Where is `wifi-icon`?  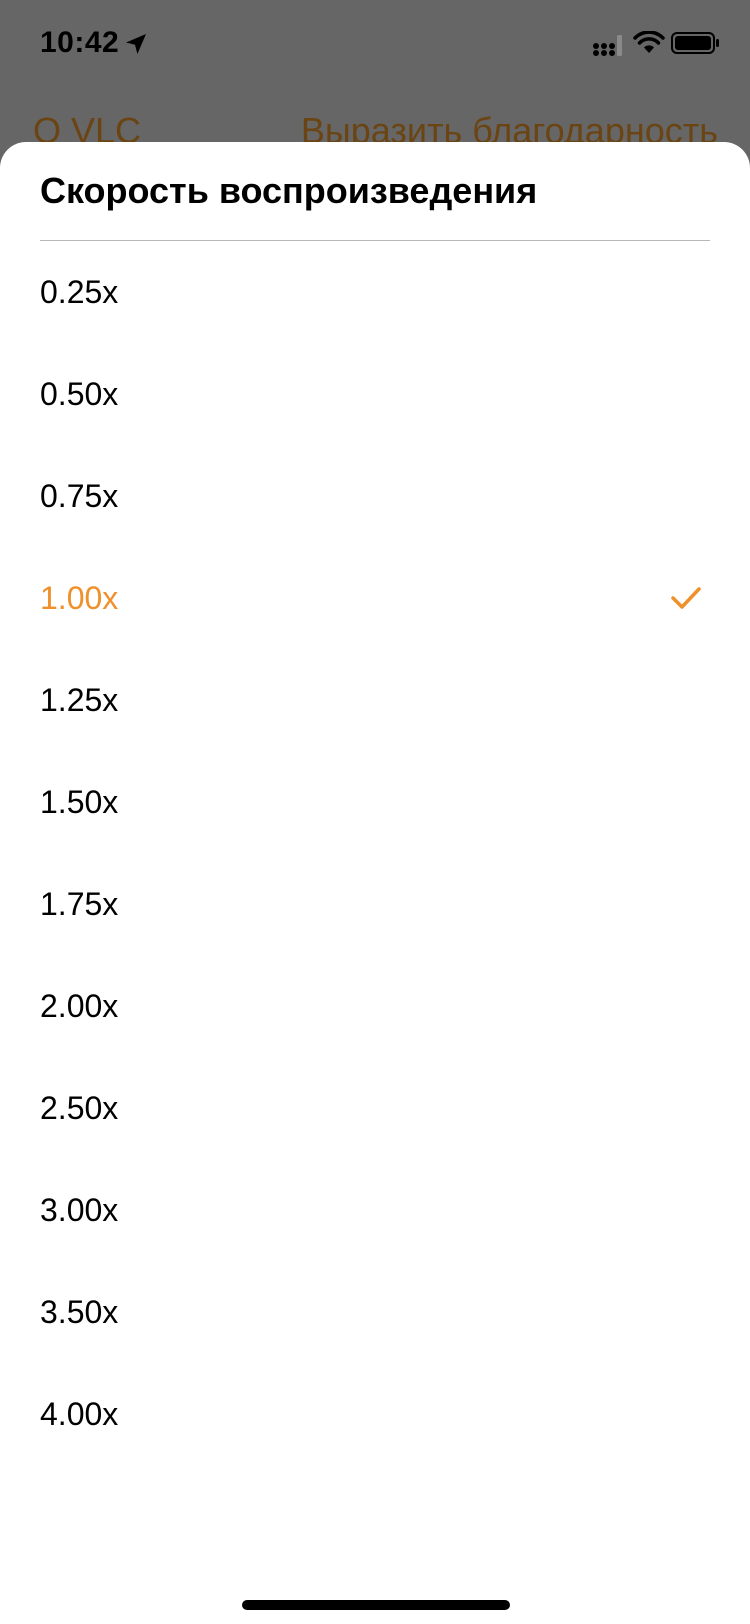
wifi-icon is located at coordinates (649, 42).